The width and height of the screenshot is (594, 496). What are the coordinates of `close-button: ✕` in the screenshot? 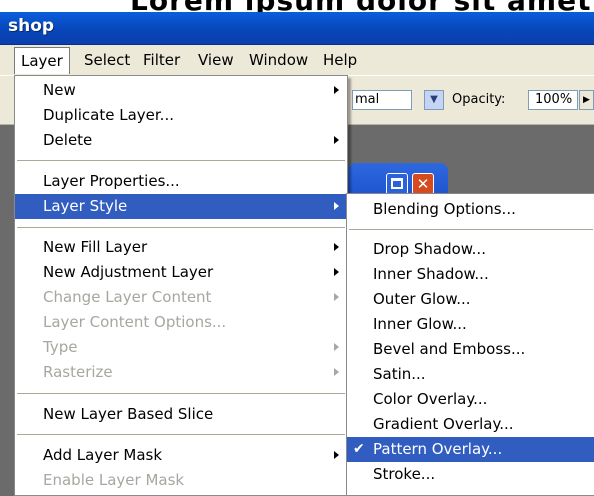 It's located at (423, 184).